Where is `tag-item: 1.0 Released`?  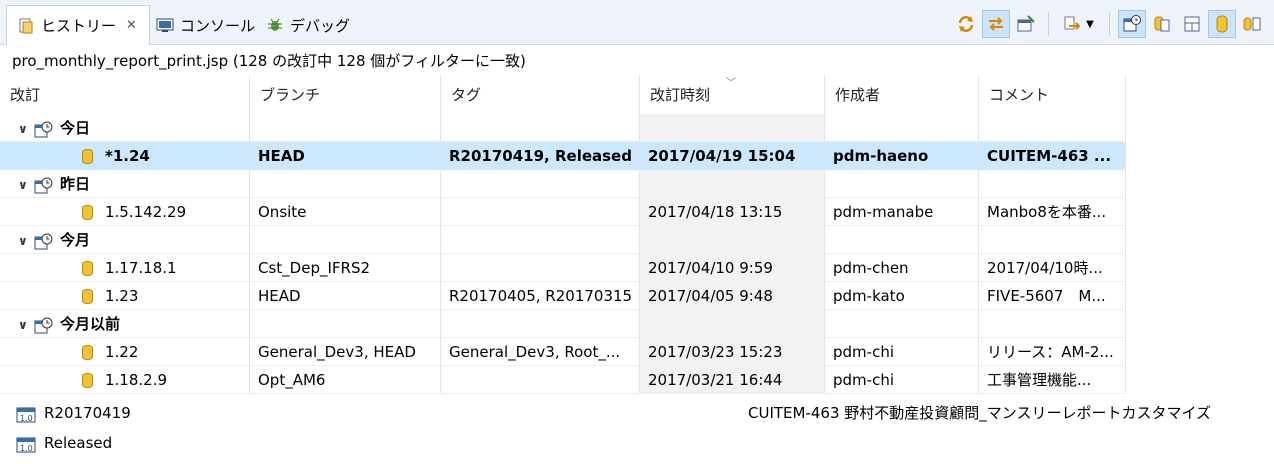 tag-item: 1.0 Released is located at coordinates (73, 443).